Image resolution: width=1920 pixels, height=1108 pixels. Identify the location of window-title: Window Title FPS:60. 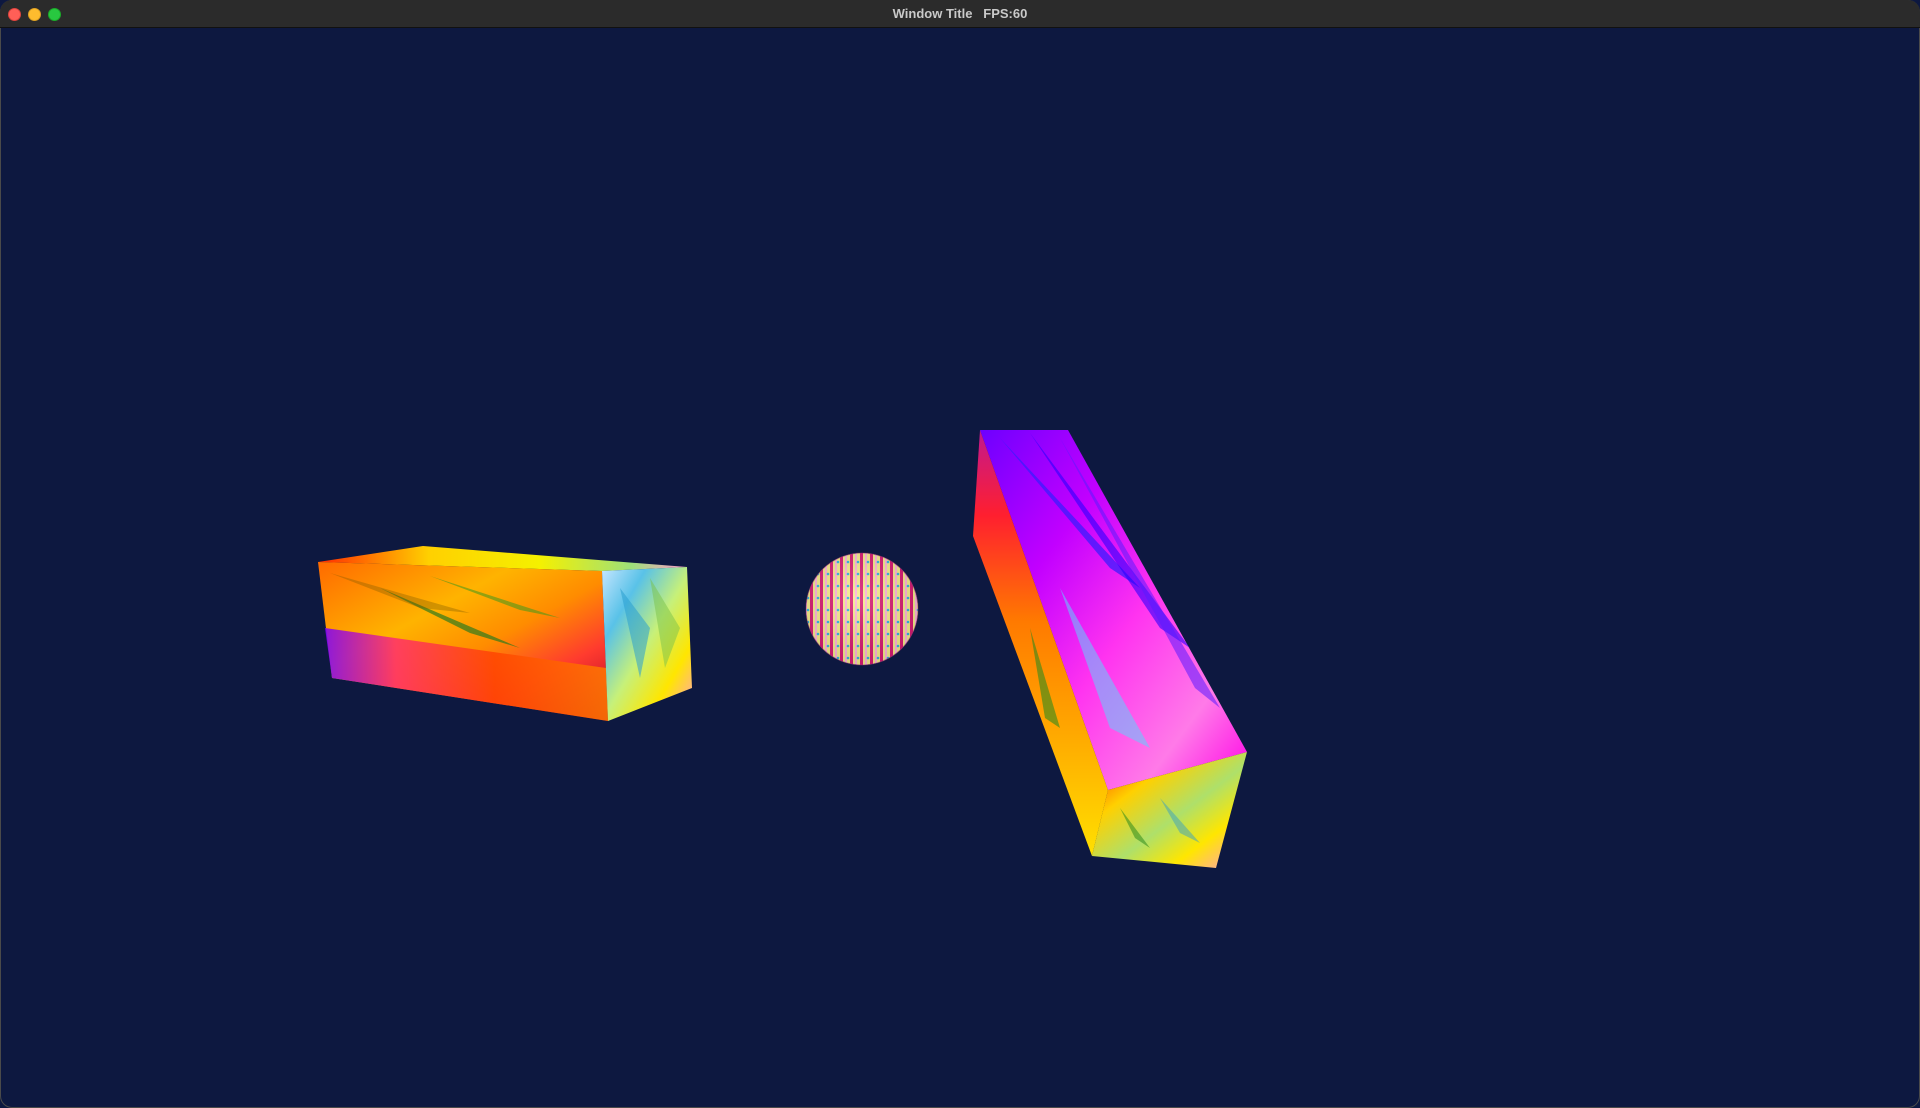
(960, 13).